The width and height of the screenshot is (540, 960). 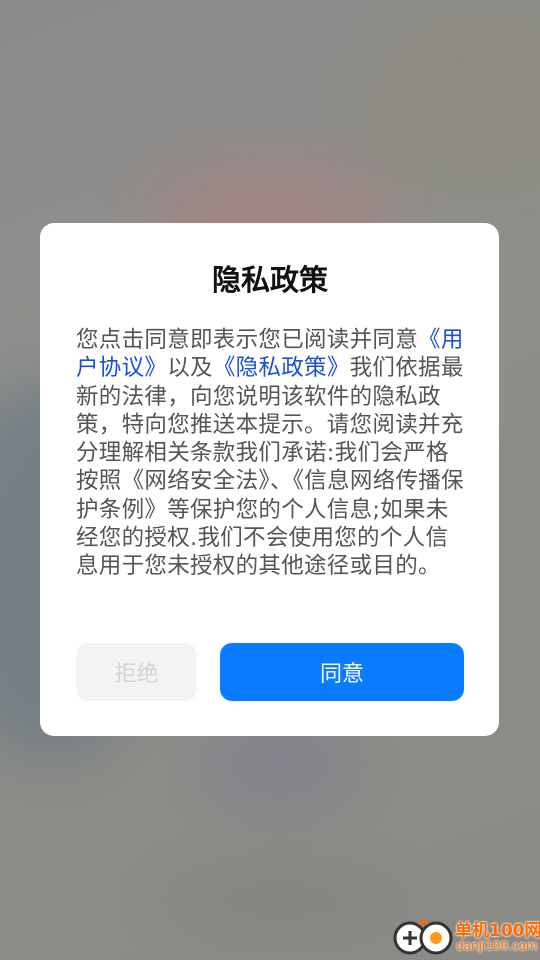 What do you see at coordinates (497, 946) in the screenshot?
I see `watermark-site-url: danji100.com` at bounding box center [497, 946].